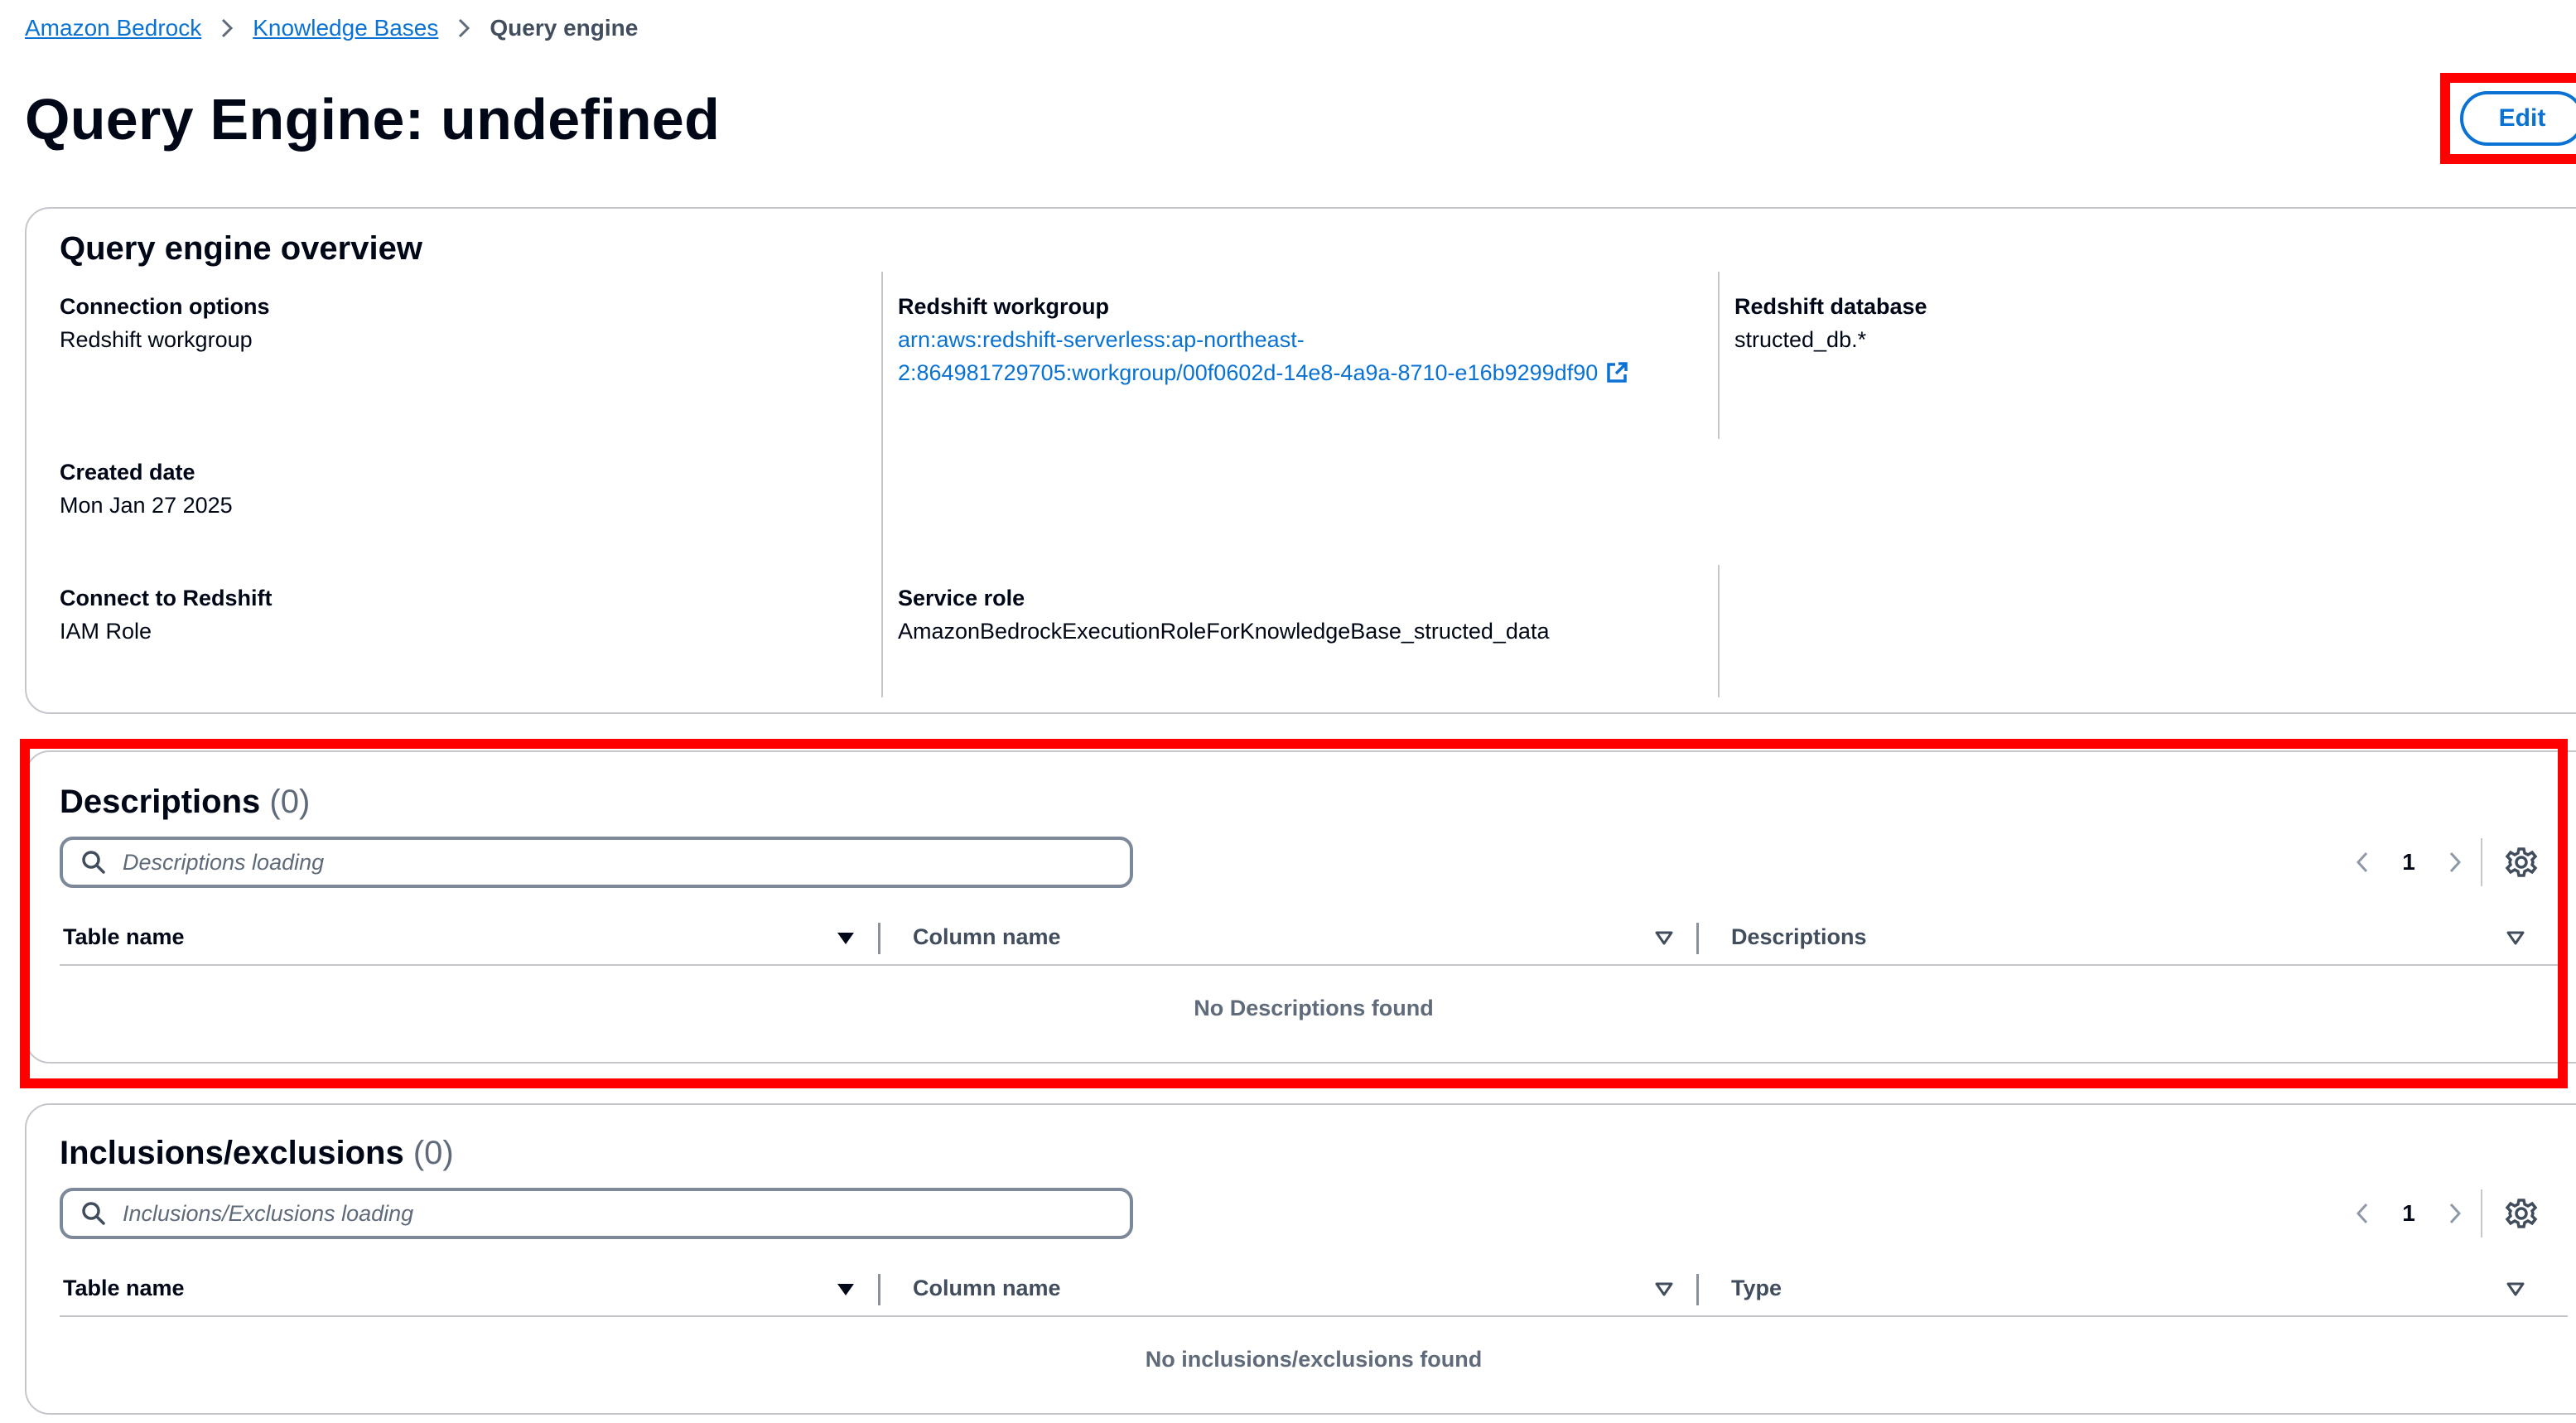 This screenshot has height=1423, width=2576. What do you see at coordinates (113, 28) in the screenshot?
I see `breadcrumb-amazon-bedrock: Amazon Bedrock` at bounding box center [113, 28].